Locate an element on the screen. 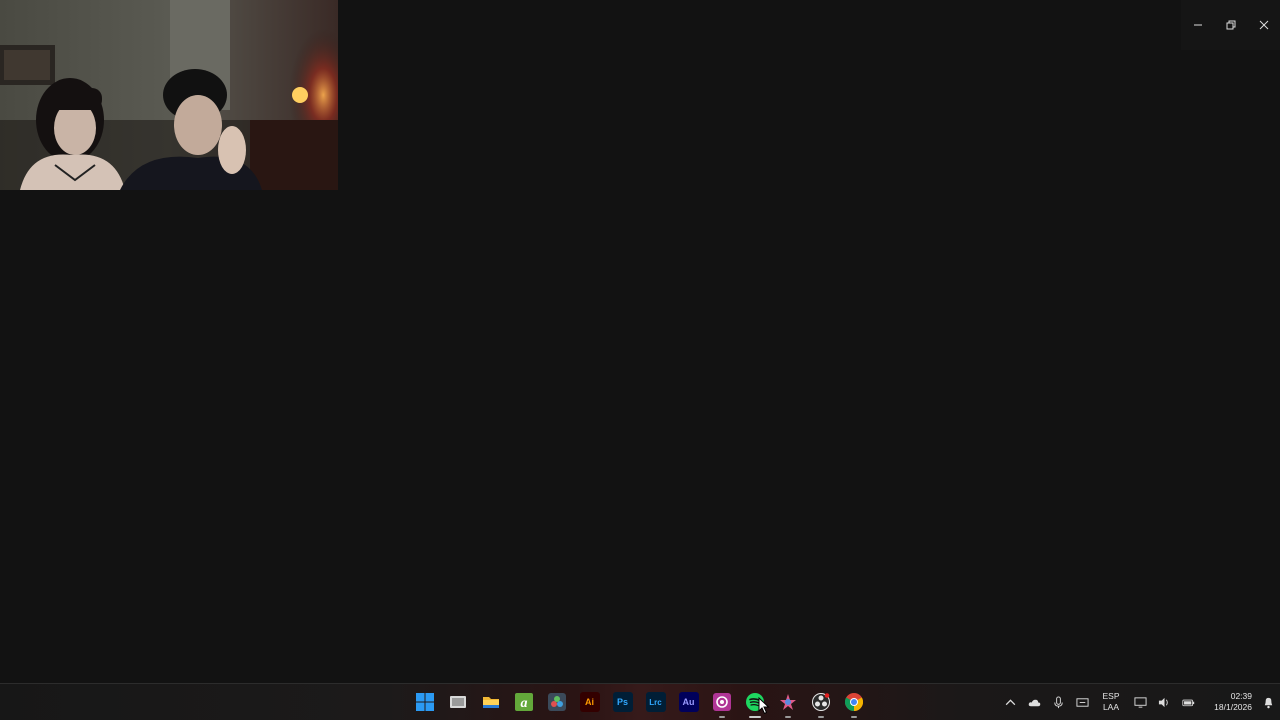 The height and width of the screenshot is (720, 1280). task-view-button is located at coordinates (457, 702).